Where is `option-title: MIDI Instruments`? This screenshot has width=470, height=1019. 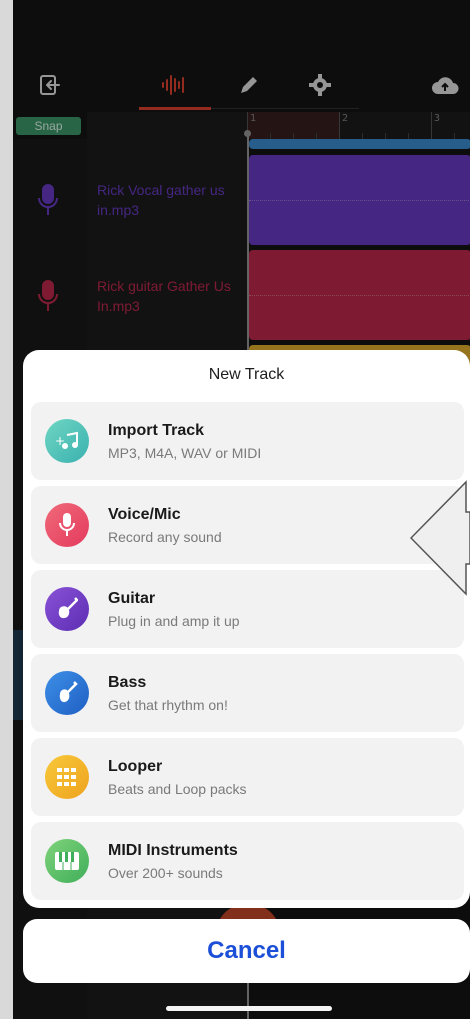 option-title: MIDI Instruments is located at coordinates (173, 850).